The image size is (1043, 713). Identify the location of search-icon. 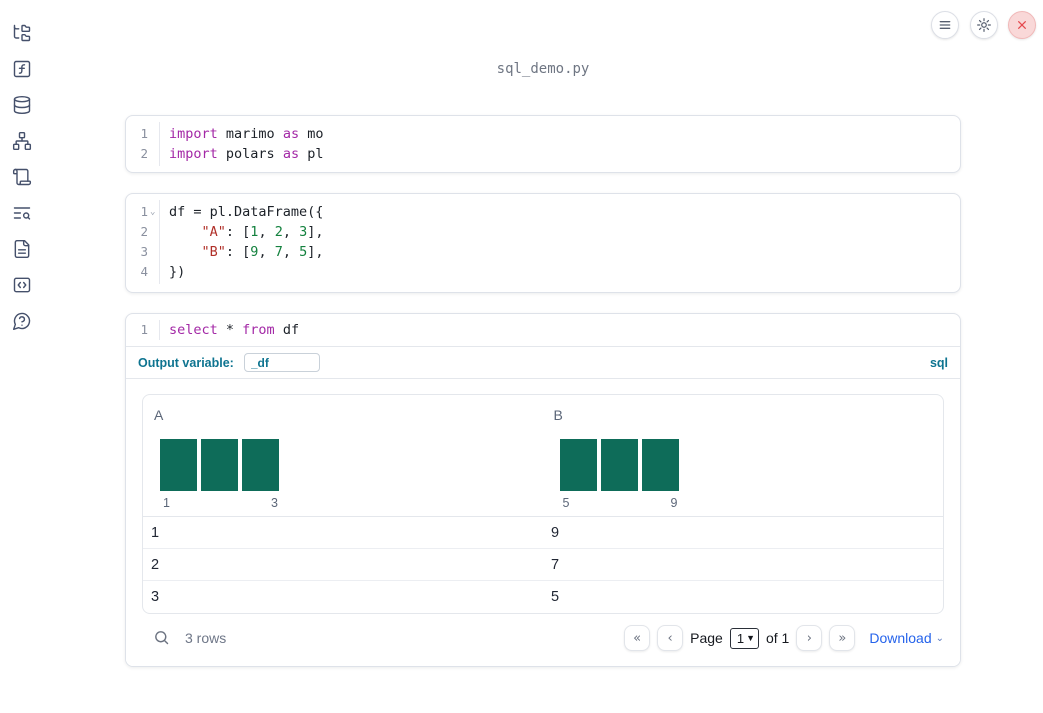
(161, 638).